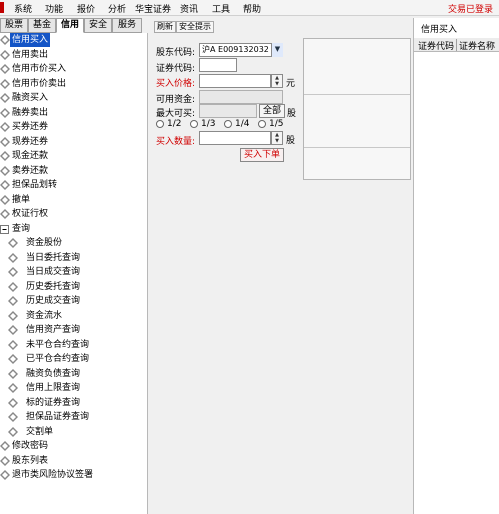 This screenshot has width=499, height=514. What do you see at coordinates (160, 124) in the screenshot?
I see `fraction-radio-half` at bounding box center [160, 124].